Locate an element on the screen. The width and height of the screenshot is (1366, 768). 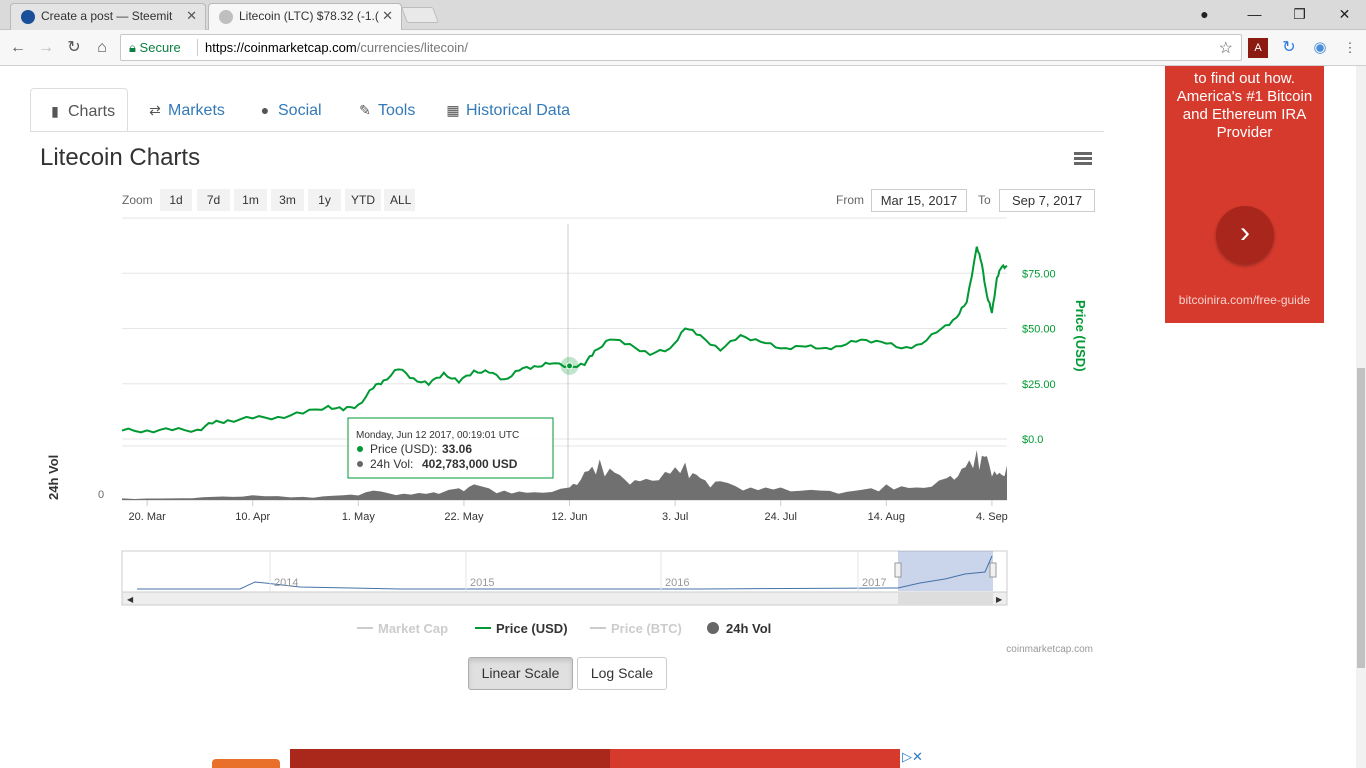
sync-extension-icon: ↻ is located at coordinates (1289, 48).